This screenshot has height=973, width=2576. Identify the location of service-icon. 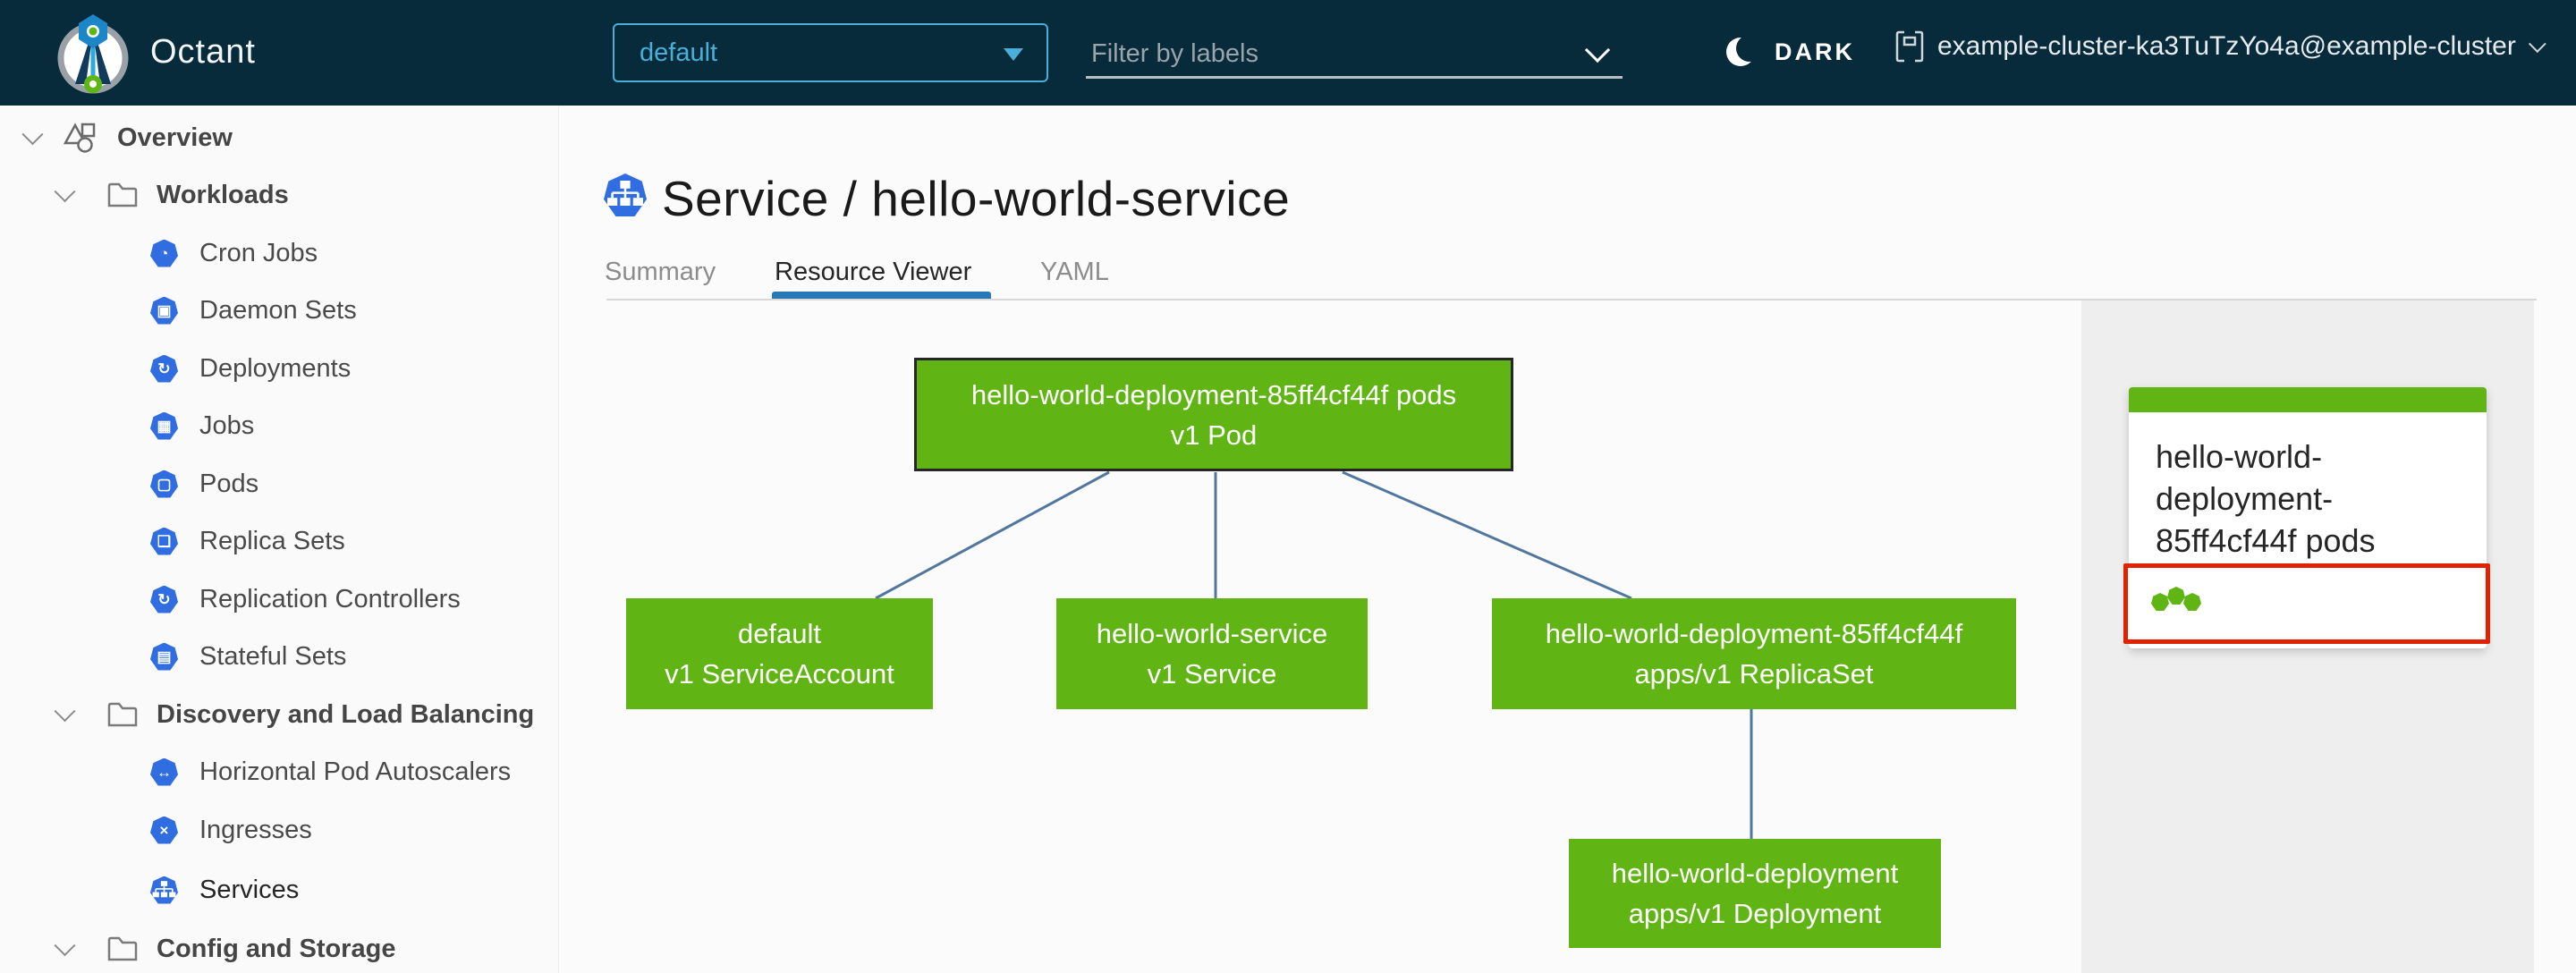
(164, 890).